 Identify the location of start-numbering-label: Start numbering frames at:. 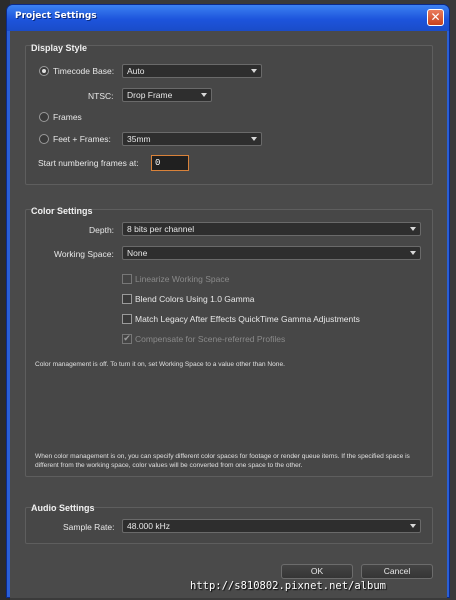
(88, 163).